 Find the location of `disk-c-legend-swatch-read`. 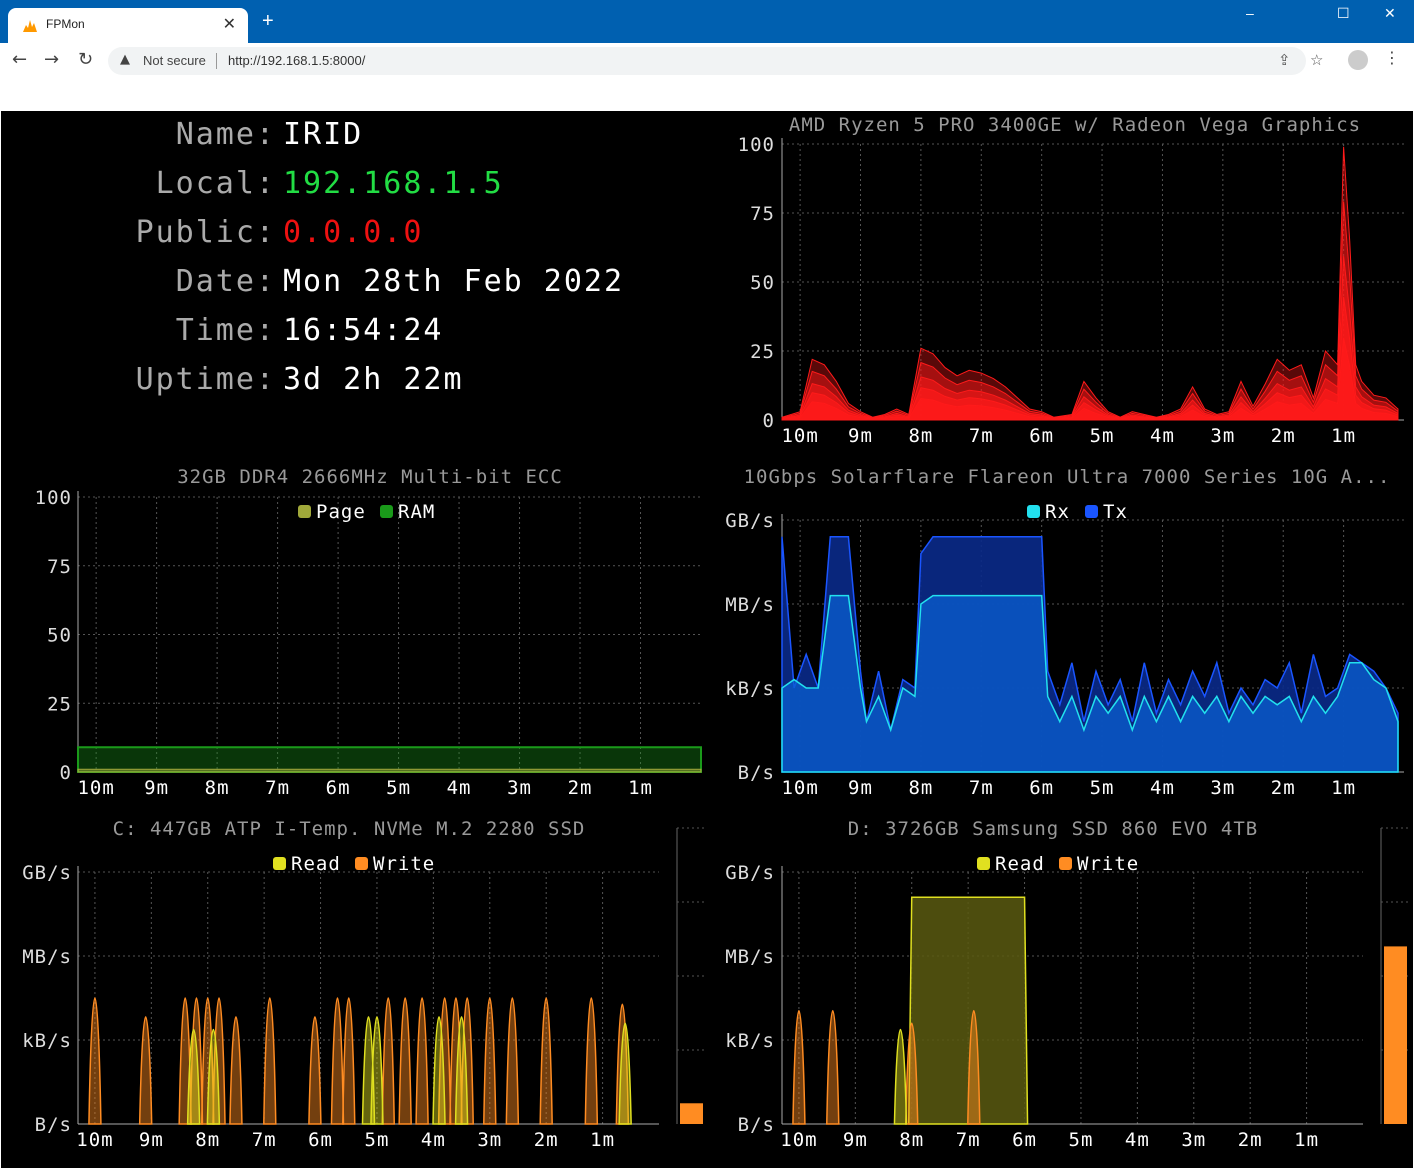

disk-c-legend-swatch-read is located at coordinates (279, 863).